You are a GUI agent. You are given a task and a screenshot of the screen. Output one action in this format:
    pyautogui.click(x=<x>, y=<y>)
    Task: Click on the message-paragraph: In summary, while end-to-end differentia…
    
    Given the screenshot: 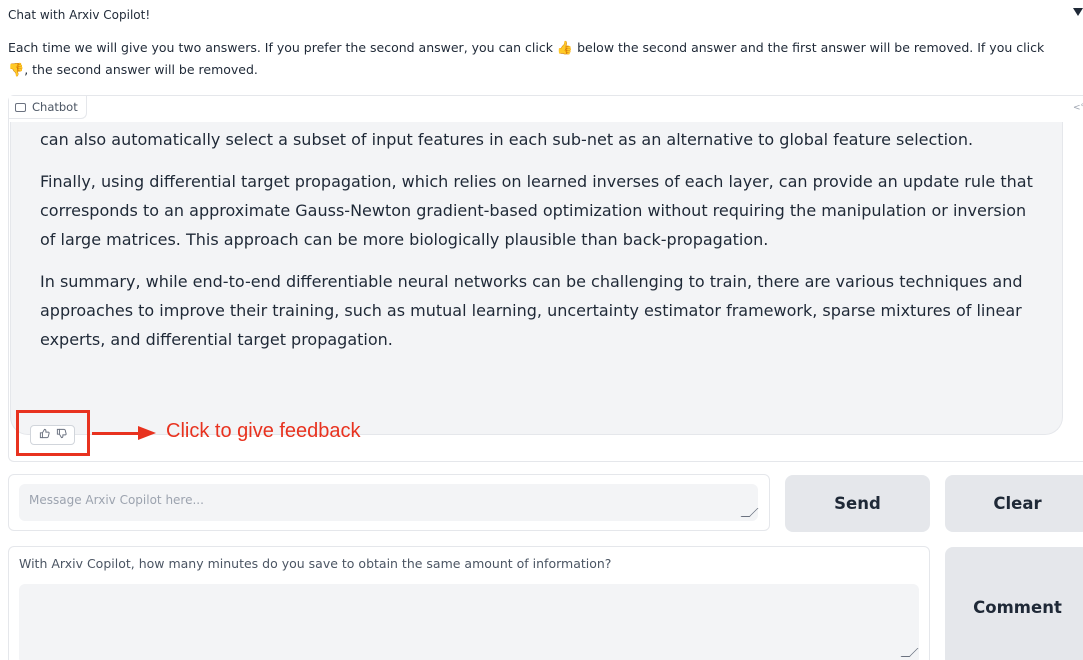 What is the action you would take?
    pyautogui.click(x=531, y=310)
    